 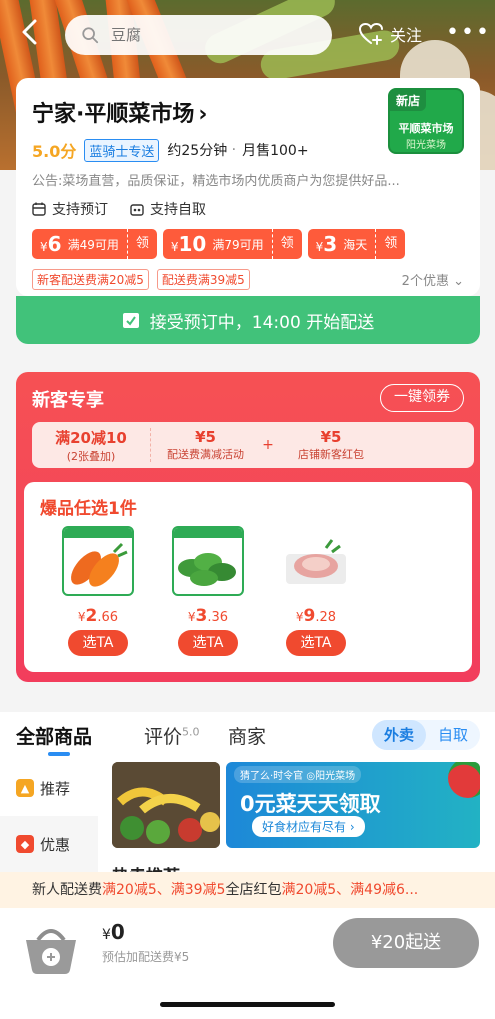 I want to click on coupon-amount: 3, so click(x=330, y=244).